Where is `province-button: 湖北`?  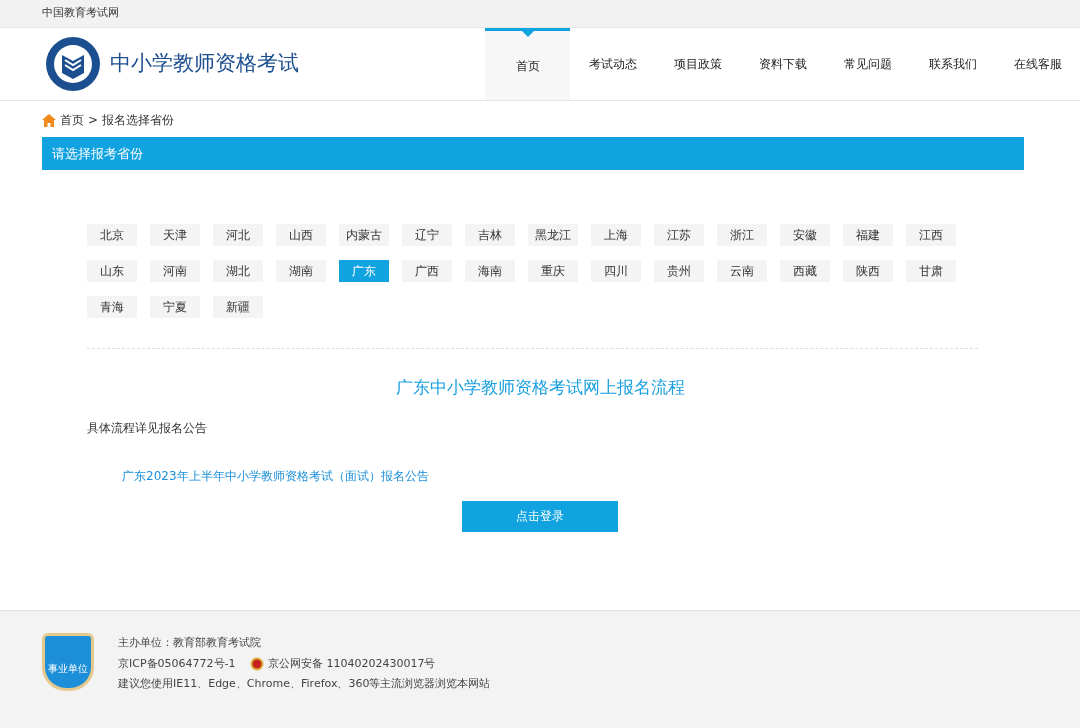 province-button: 湖北 is located at coordinates (238, 271).